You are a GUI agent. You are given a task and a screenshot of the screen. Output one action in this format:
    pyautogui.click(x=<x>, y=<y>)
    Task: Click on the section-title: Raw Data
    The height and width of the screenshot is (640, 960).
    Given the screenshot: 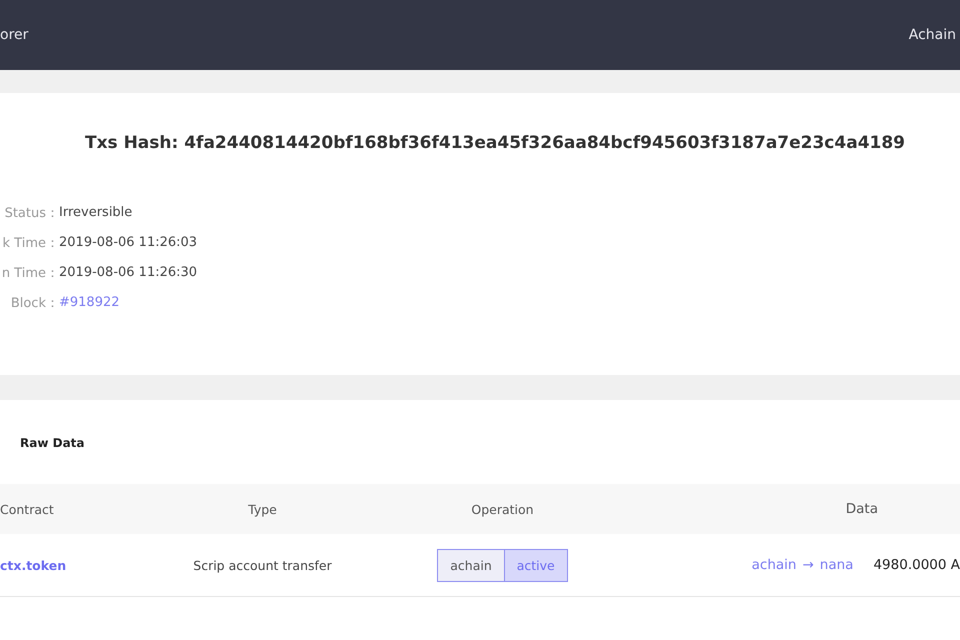 What is the action you would take?
    pyautogui.click(x=53, y=443)
    